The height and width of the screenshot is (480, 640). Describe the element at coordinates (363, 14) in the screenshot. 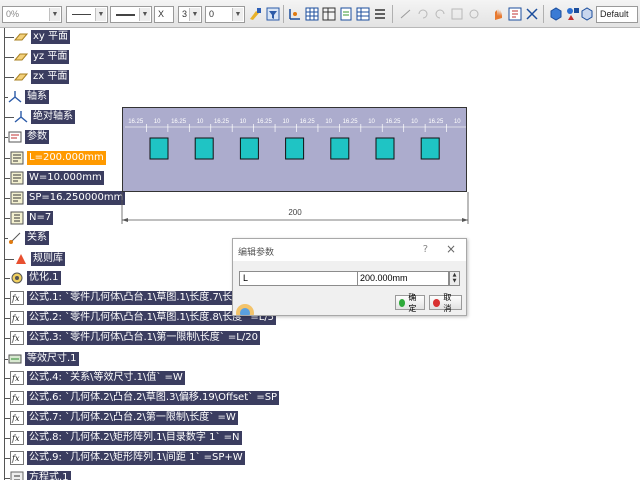

I see `table-edit-icon` at that location.